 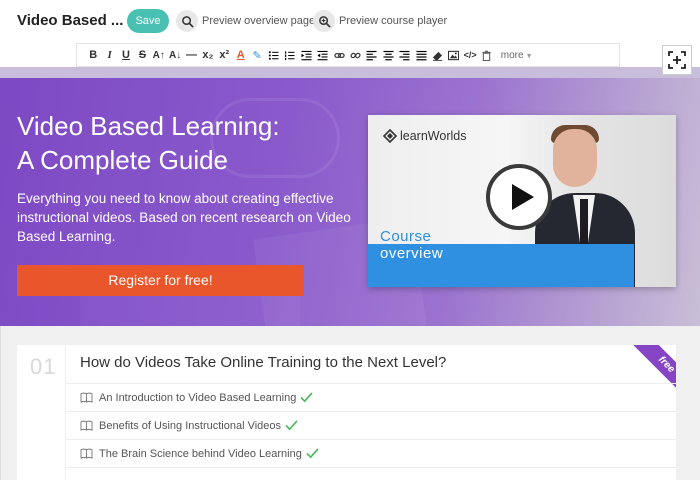 I want to click on link-icon, so click(x=339, y=55).